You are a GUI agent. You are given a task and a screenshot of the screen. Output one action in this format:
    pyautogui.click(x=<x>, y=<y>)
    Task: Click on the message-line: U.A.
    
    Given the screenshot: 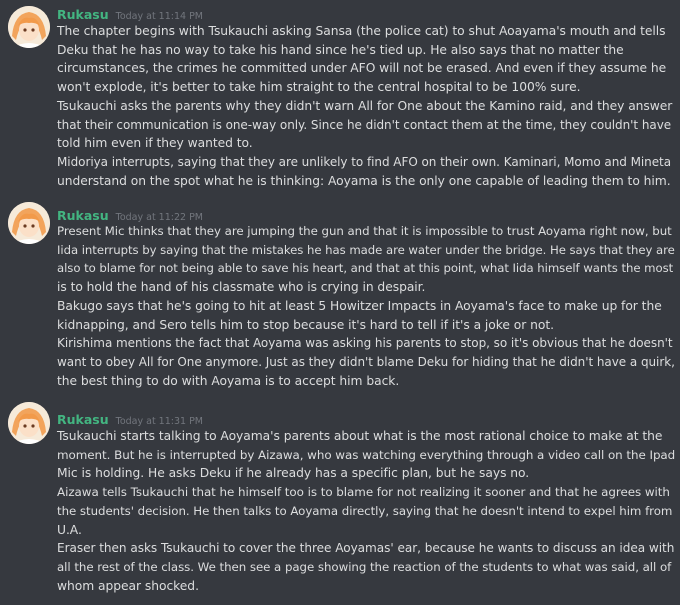 What is the action you would take?
    pyautogui.click(x=69, y=529)
    